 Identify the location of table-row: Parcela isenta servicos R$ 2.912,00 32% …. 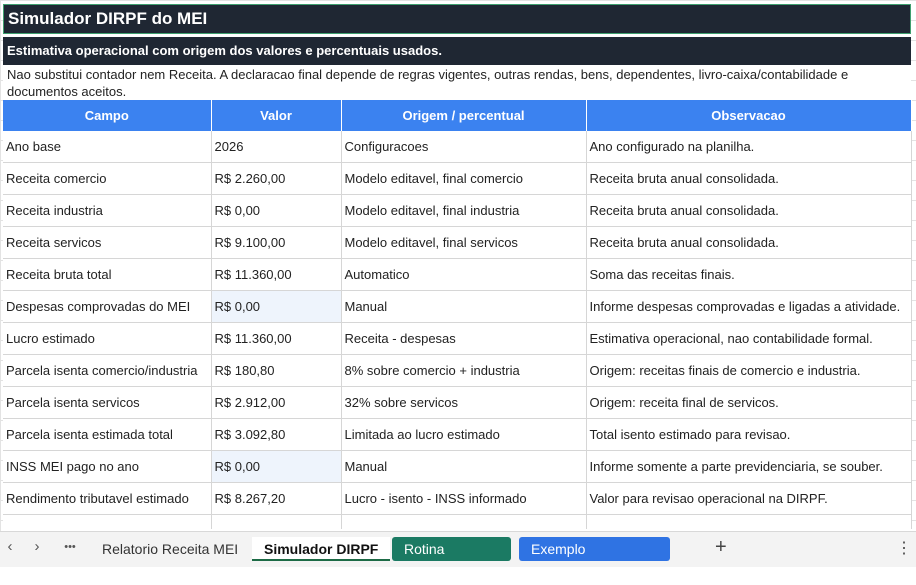
(457, 402).